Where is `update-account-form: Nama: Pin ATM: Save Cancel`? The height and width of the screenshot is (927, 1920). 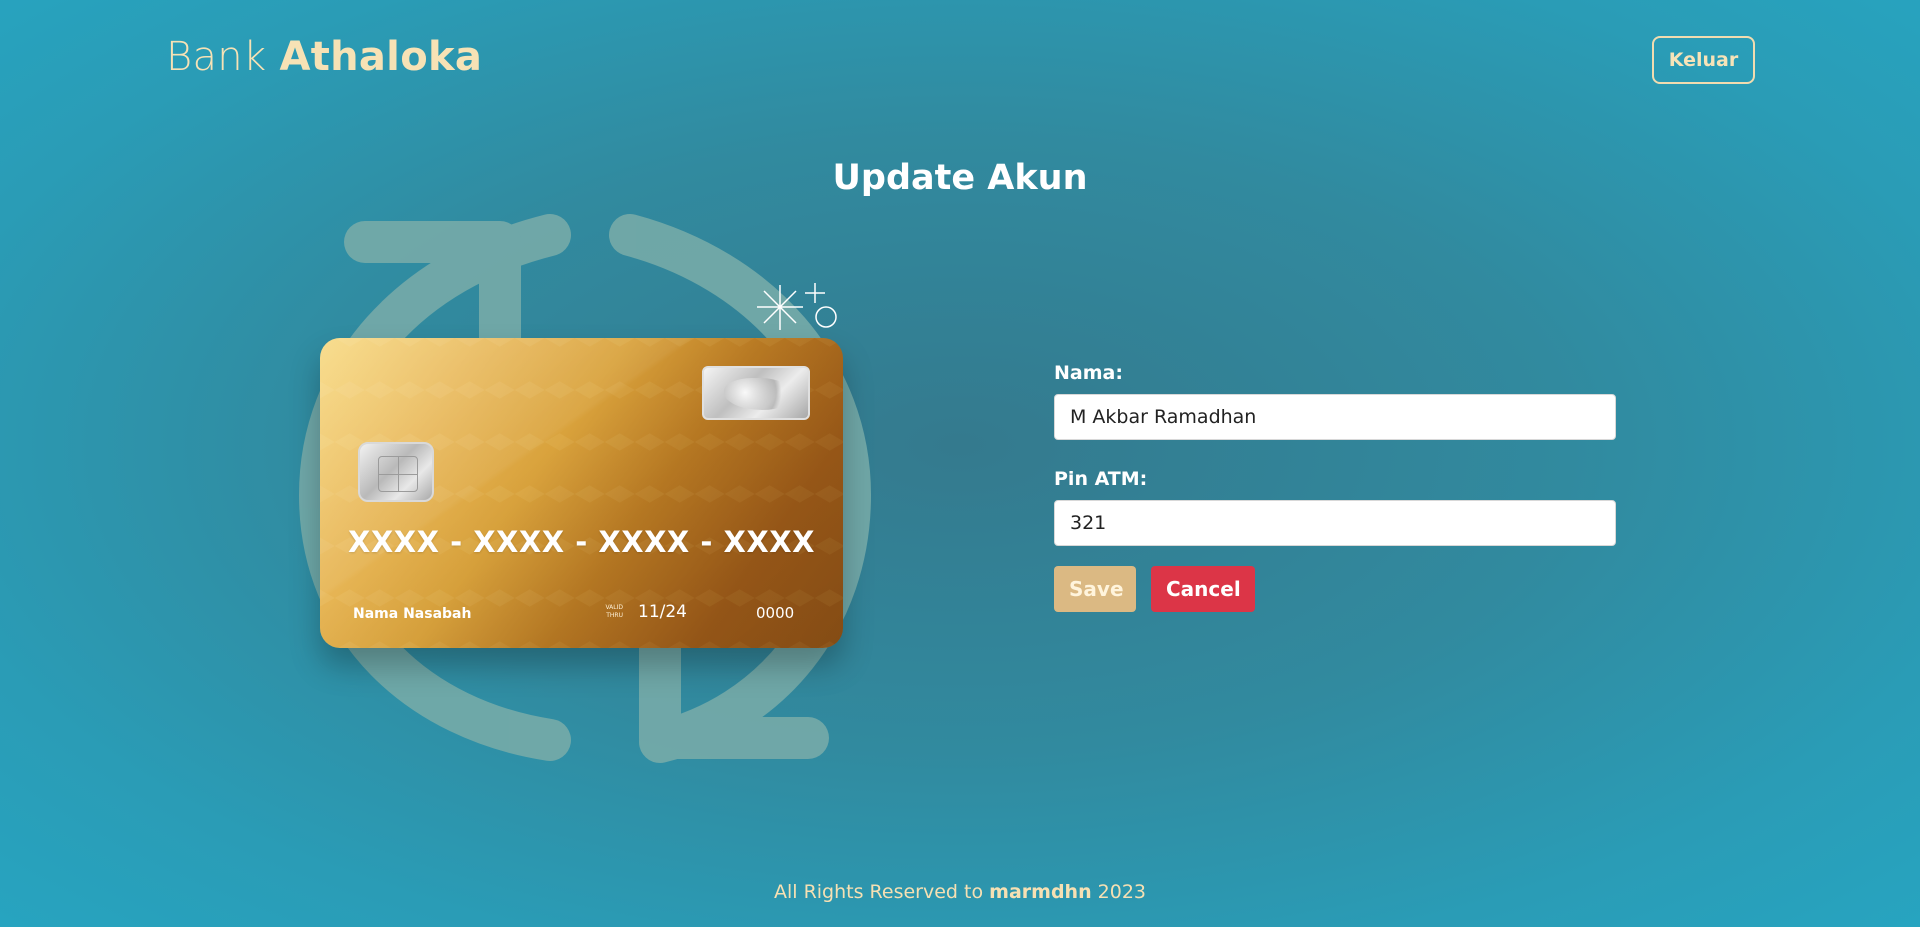 update-account-form: Nama: Pin ATM: Save Cancel is located at coordinates (1335, 487).